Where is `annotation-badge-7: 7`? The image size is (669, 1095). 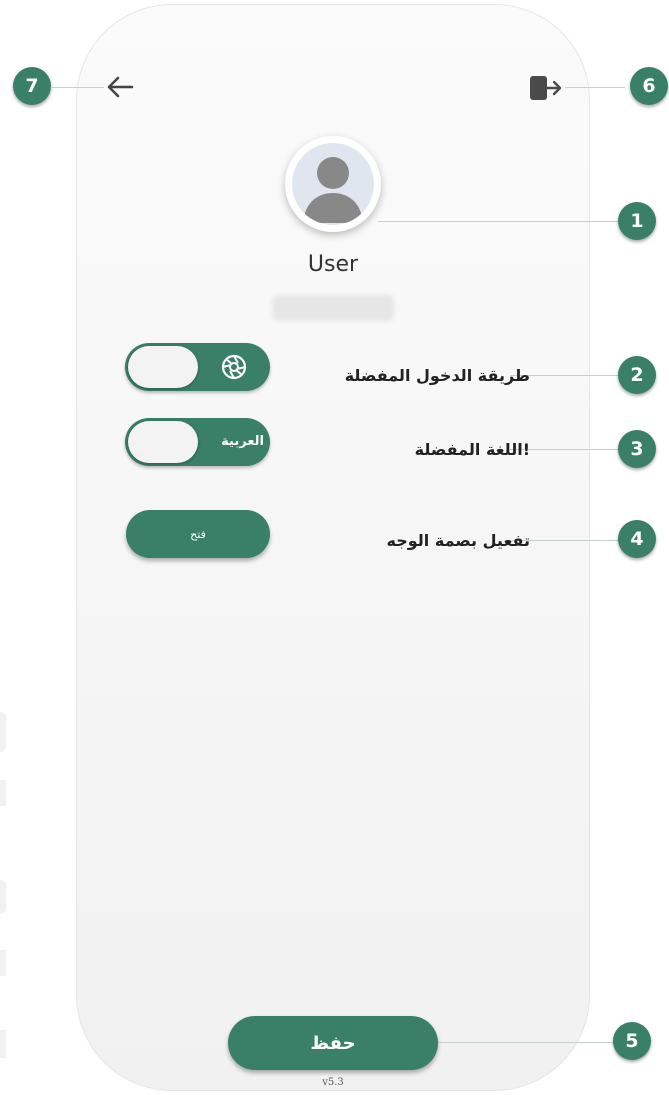 annotation-badge-7: 7 is located at coordinates (32, 86).